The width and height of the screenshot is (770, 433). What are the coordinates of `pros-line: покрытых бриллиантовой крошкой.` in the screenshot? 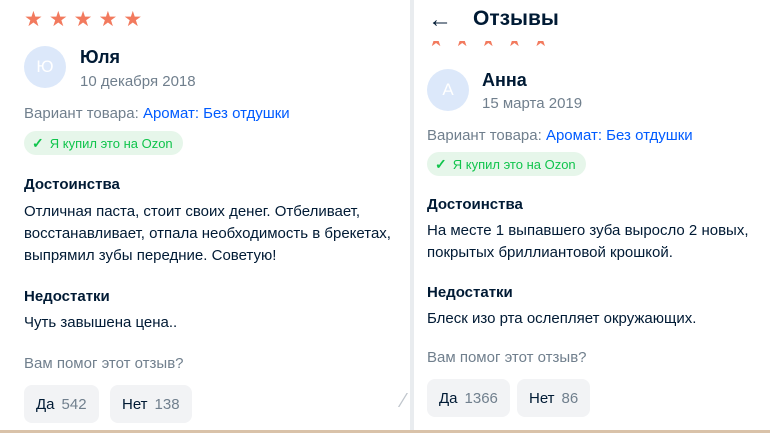 It's located at (550, 252).